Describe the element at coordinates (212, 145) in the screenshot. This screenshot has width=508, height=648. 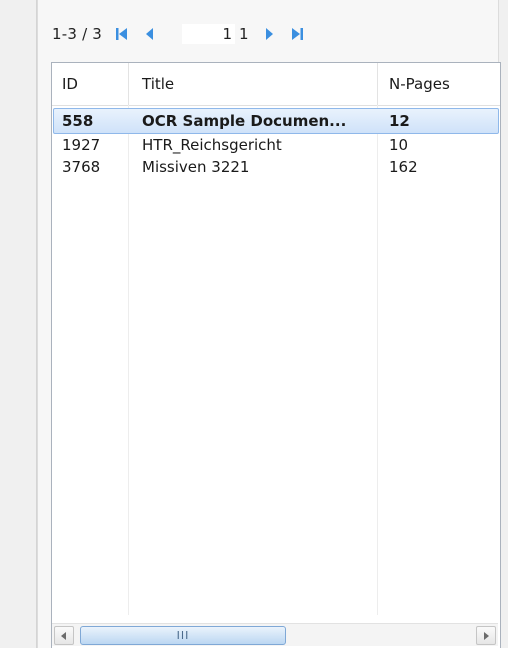
I see `cell-title: HTR_Reichsgericht` at that location.